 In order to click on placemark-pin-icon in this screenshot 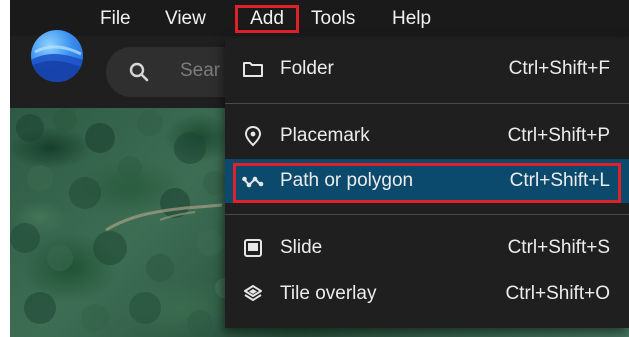, I will do `click(253, 136)`.